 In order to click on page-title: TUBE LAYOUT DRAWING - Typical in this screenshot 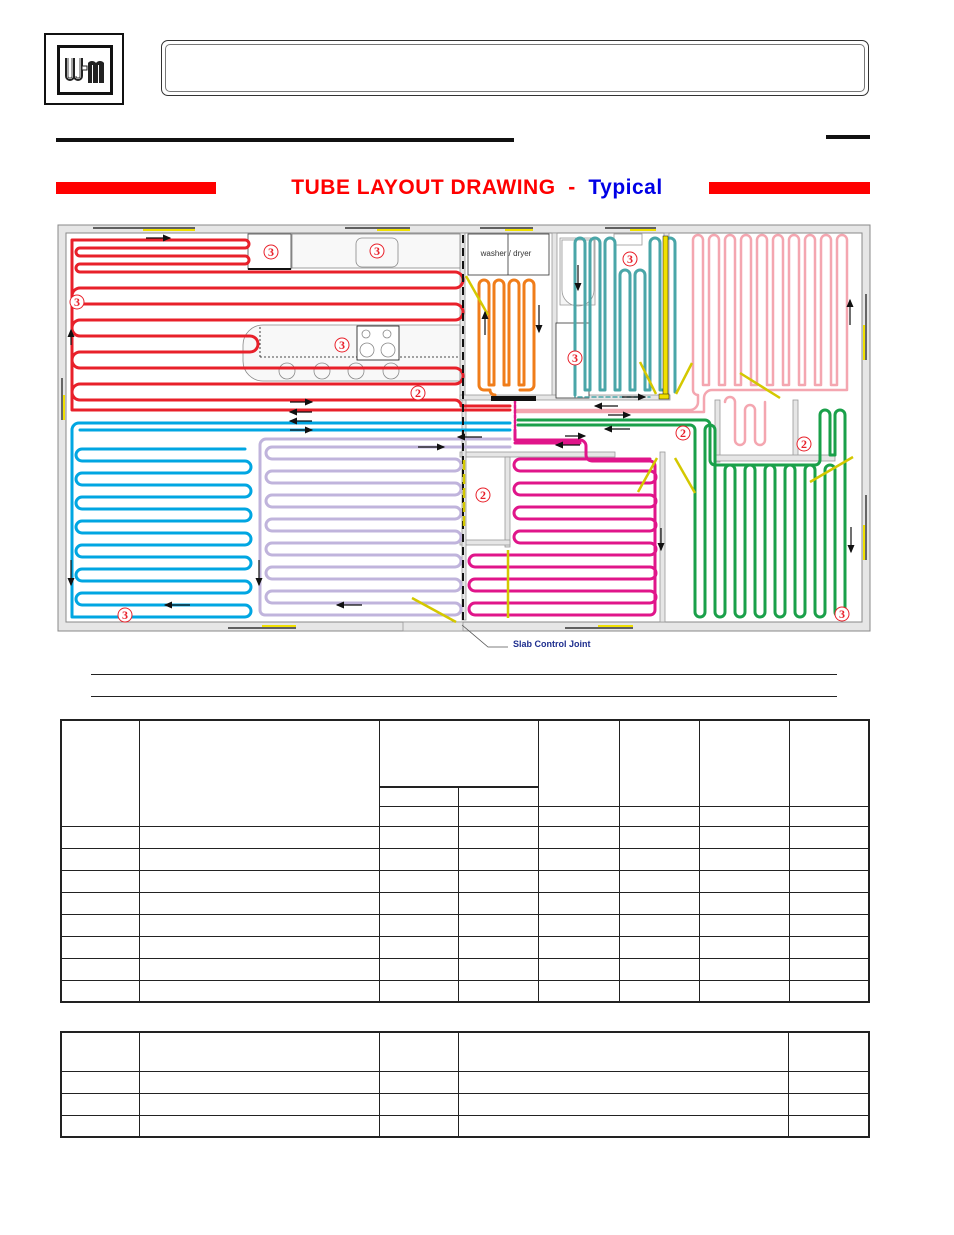, I will do `click(477, 188)`.